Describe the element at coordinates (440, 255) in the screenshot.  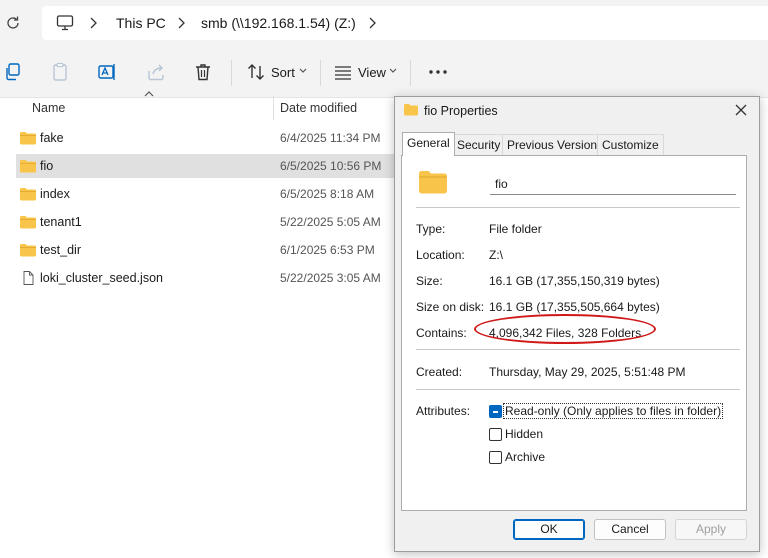
I see `location-label: Location:` at that location.